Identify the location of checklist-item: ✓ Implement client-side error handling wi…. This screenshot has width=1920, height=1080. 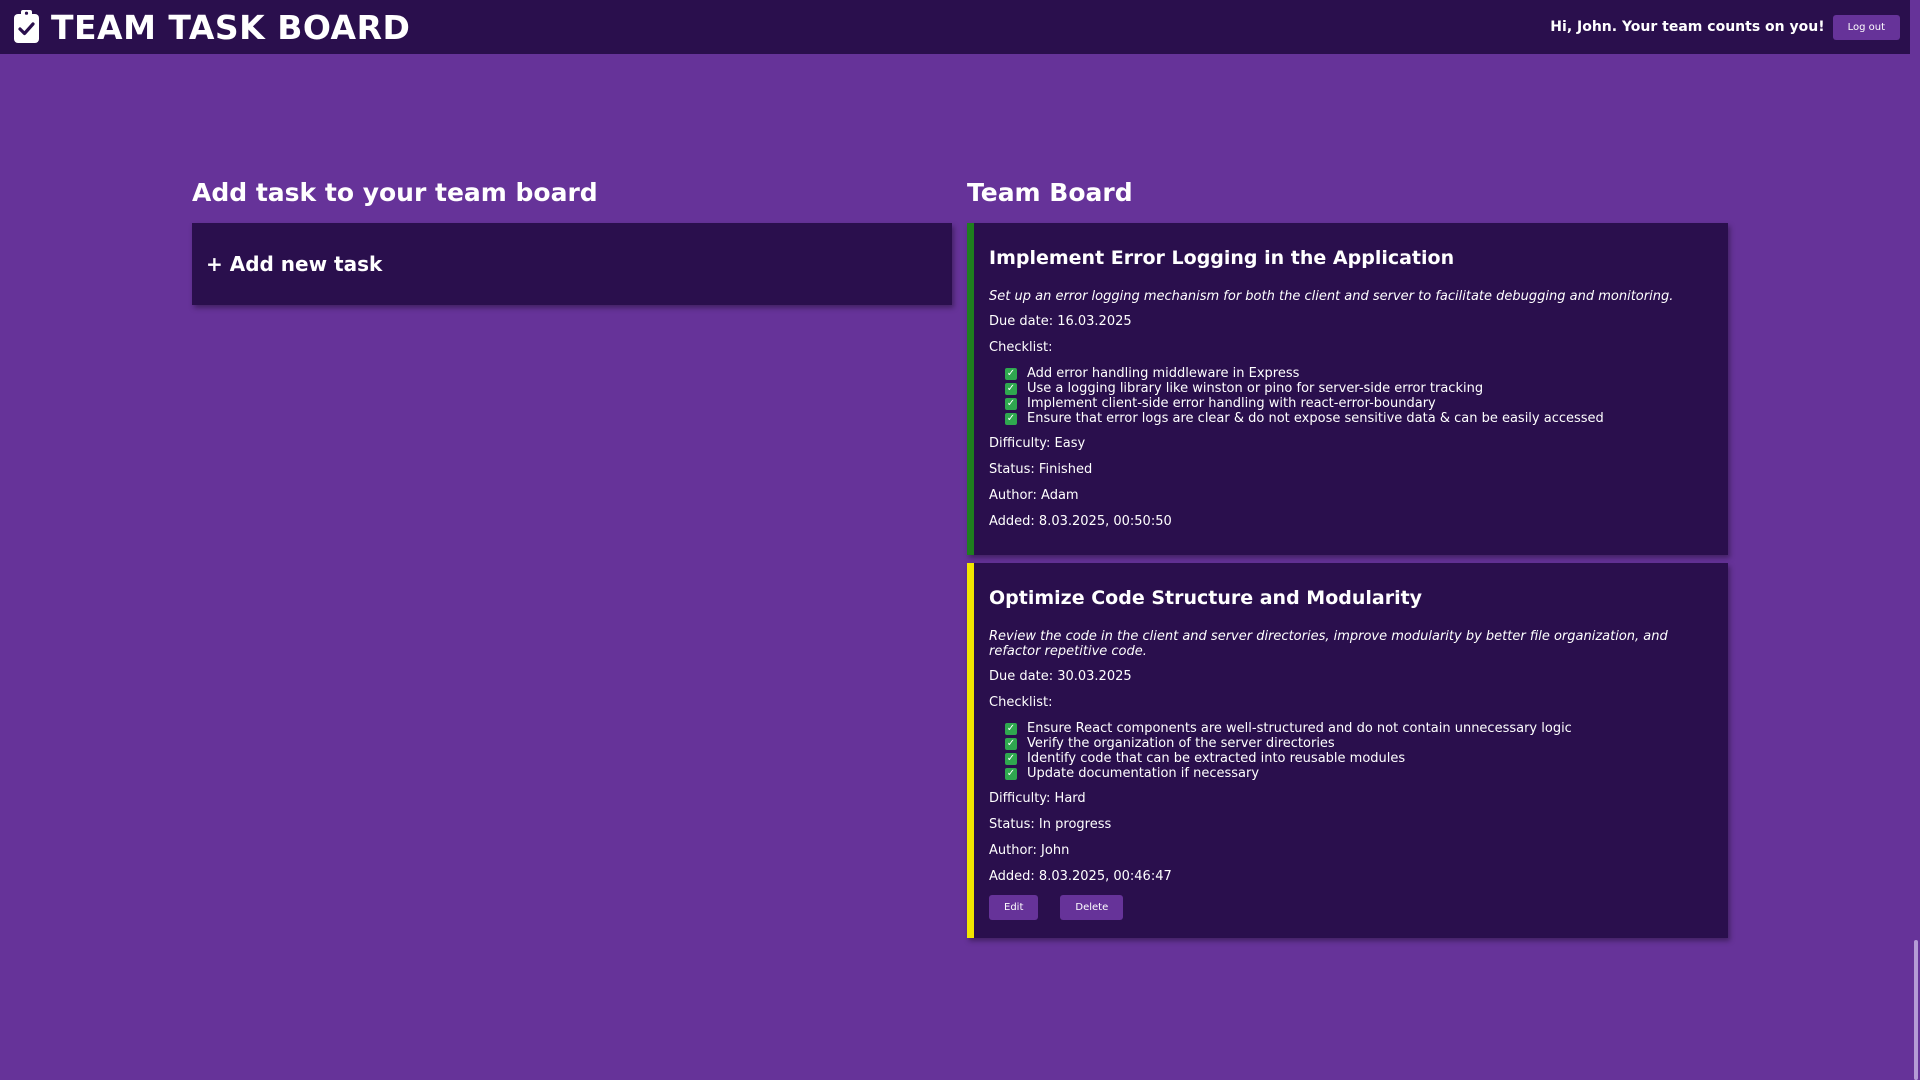
(1359, 403).